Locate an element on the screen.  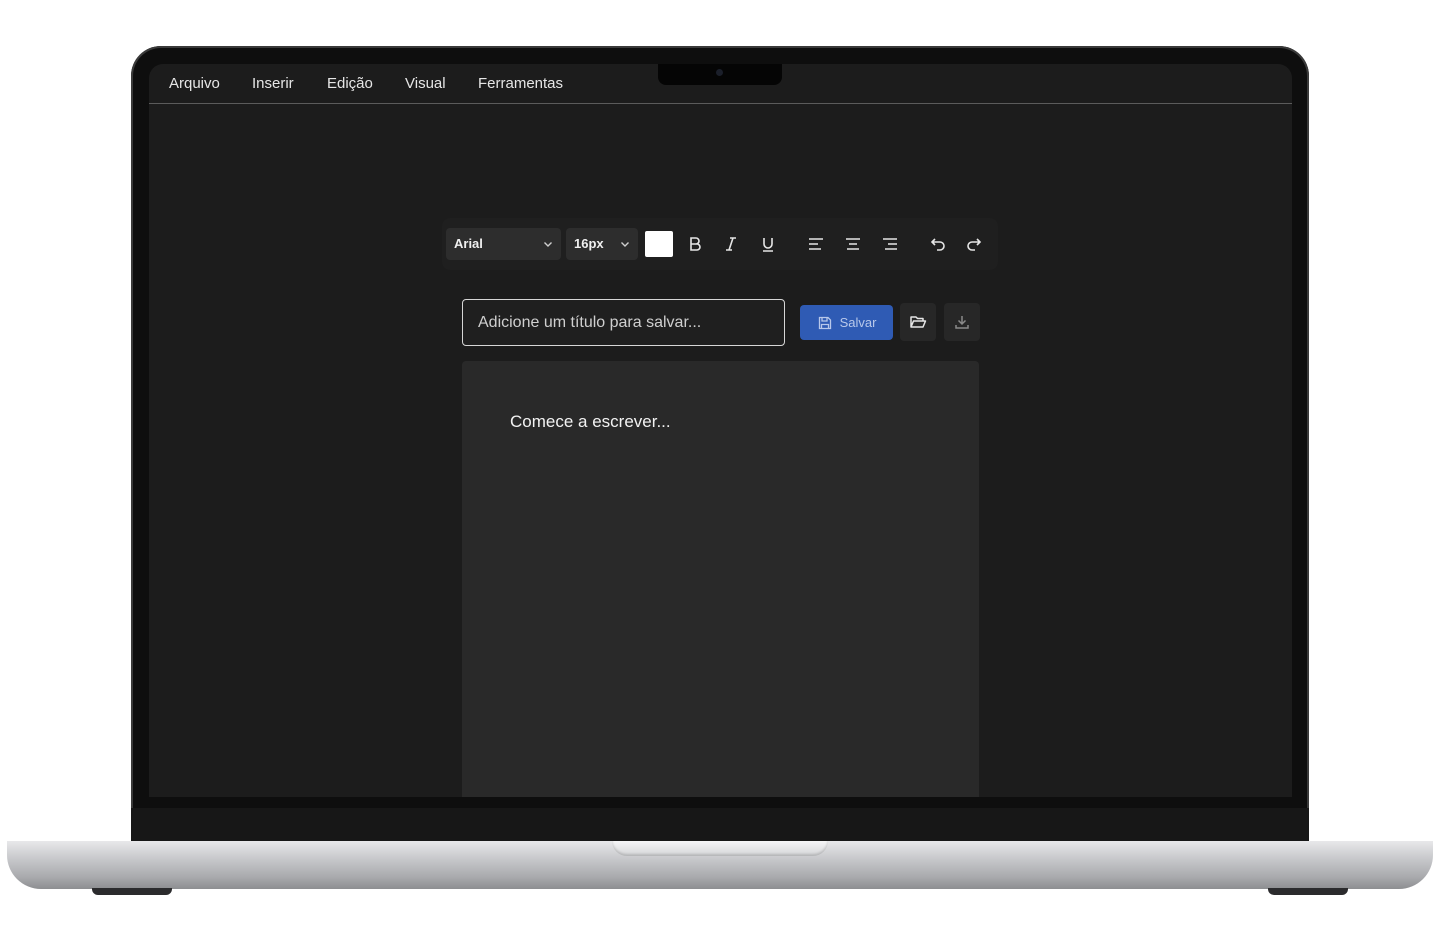
laptop-chin is located at coordinates (720, 825).